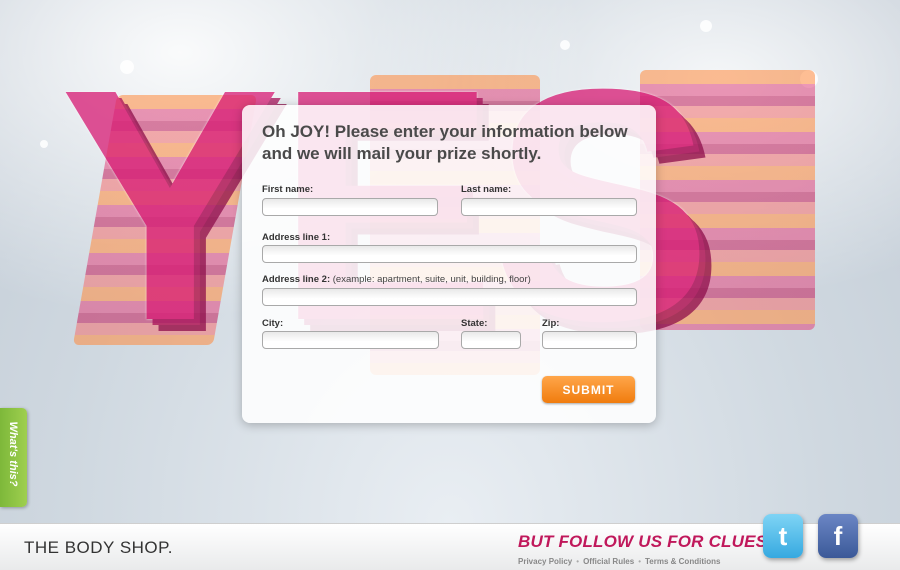  I want to click on city-label: City:, so click(273, 323).